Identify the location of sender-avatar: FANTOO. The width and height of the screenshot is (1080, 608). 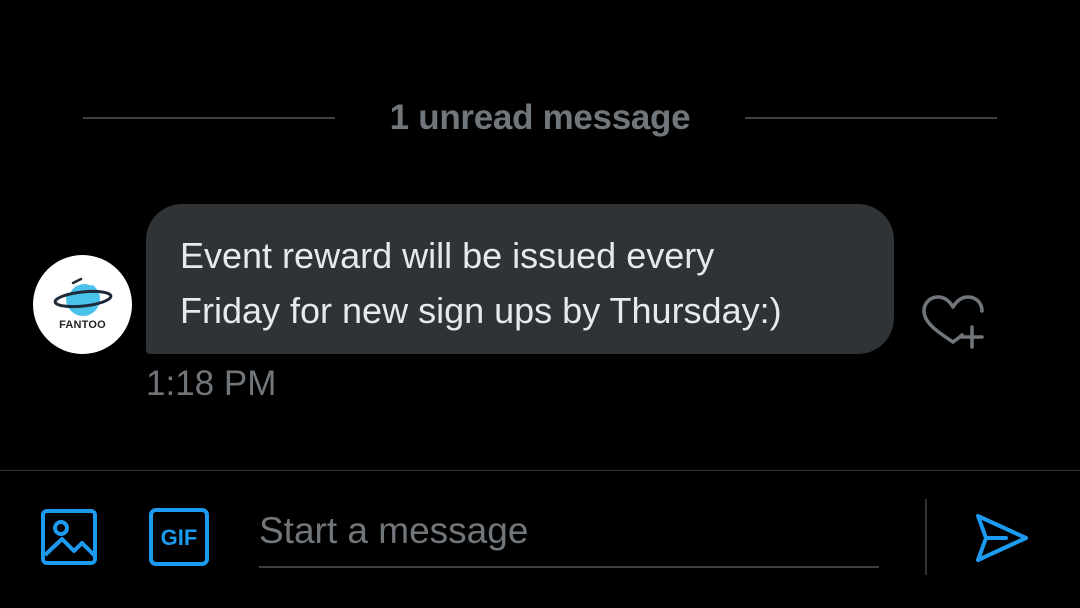
(82, 304).